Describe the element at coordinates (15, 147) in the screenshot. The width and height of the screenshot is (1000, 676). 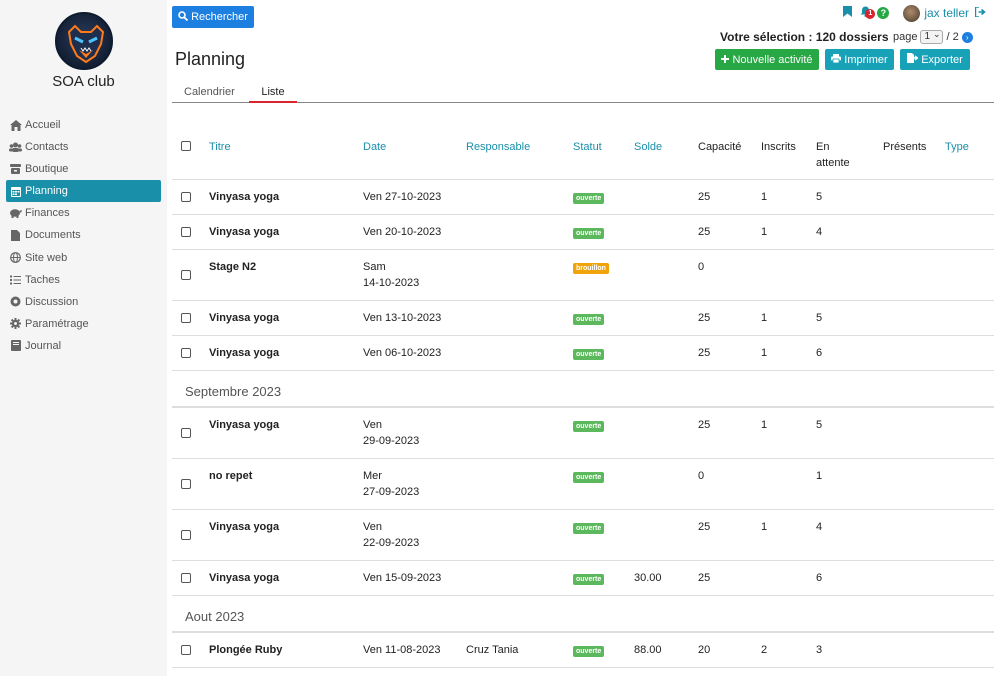
I see `users-icon` at that location.